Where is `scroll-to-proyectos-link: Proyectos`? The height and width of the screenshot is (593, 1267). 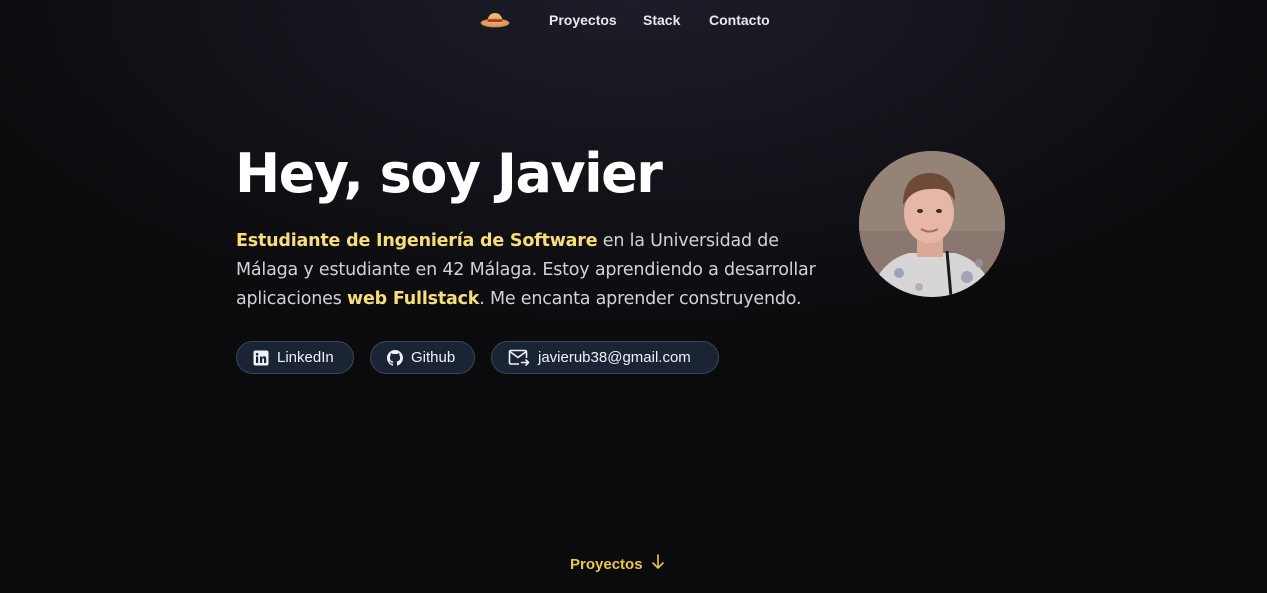 scroll-to-proyectos-link: Proyectos is located at coordinates (617, 564).